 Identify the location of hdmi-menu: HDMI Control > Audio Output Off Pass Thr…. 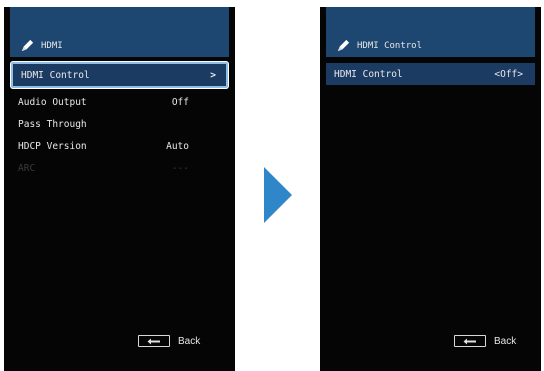
(119, 120).